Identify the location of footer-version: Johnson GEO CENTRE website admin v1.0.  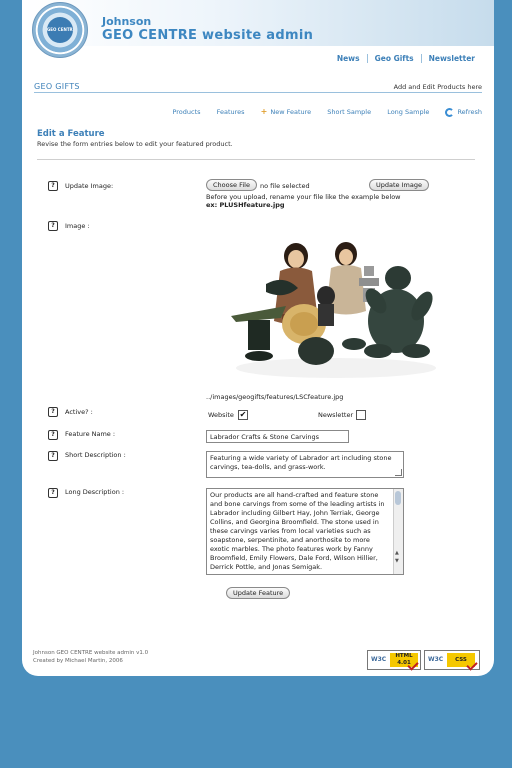
(91, 653).